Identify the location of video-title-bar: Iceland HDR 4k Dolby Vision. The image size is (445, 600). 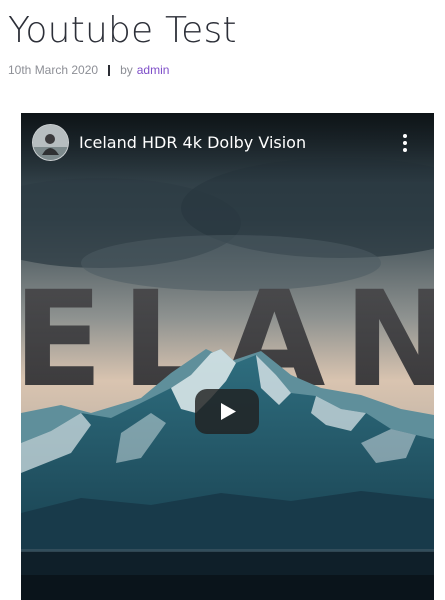
(227, 148).